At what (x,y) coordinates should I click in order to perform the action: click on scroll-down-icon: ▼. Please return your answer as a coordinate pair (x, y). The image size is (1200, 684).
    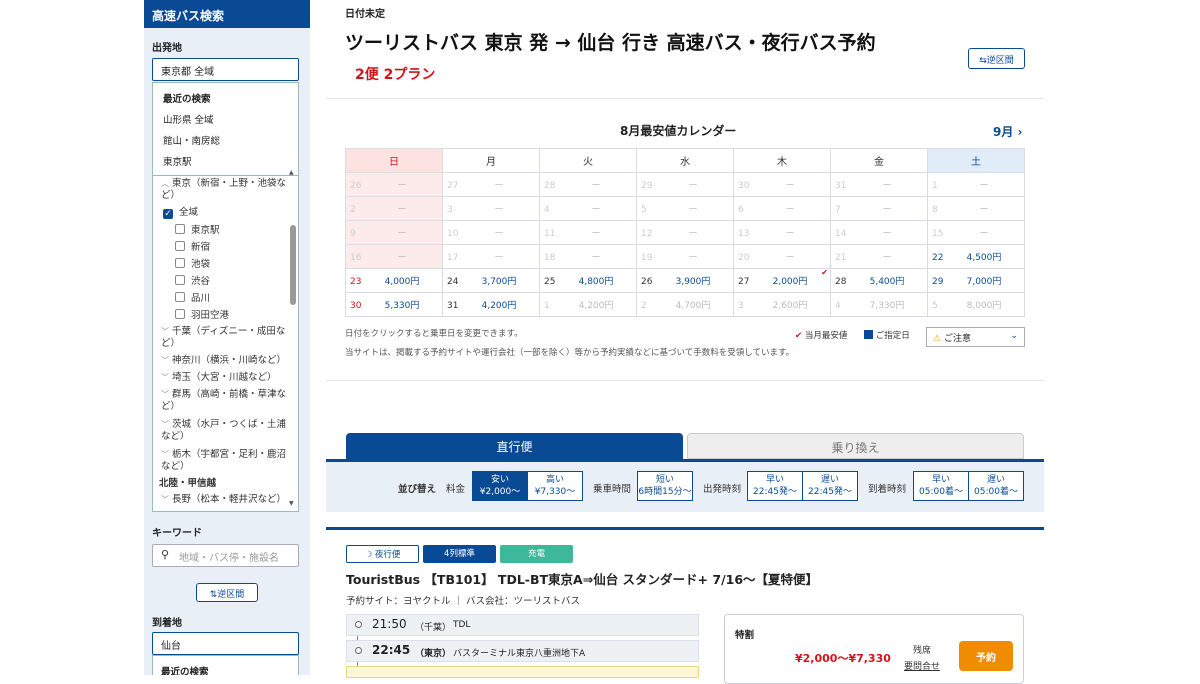
    Looking at the image, I should click on (291, 503).